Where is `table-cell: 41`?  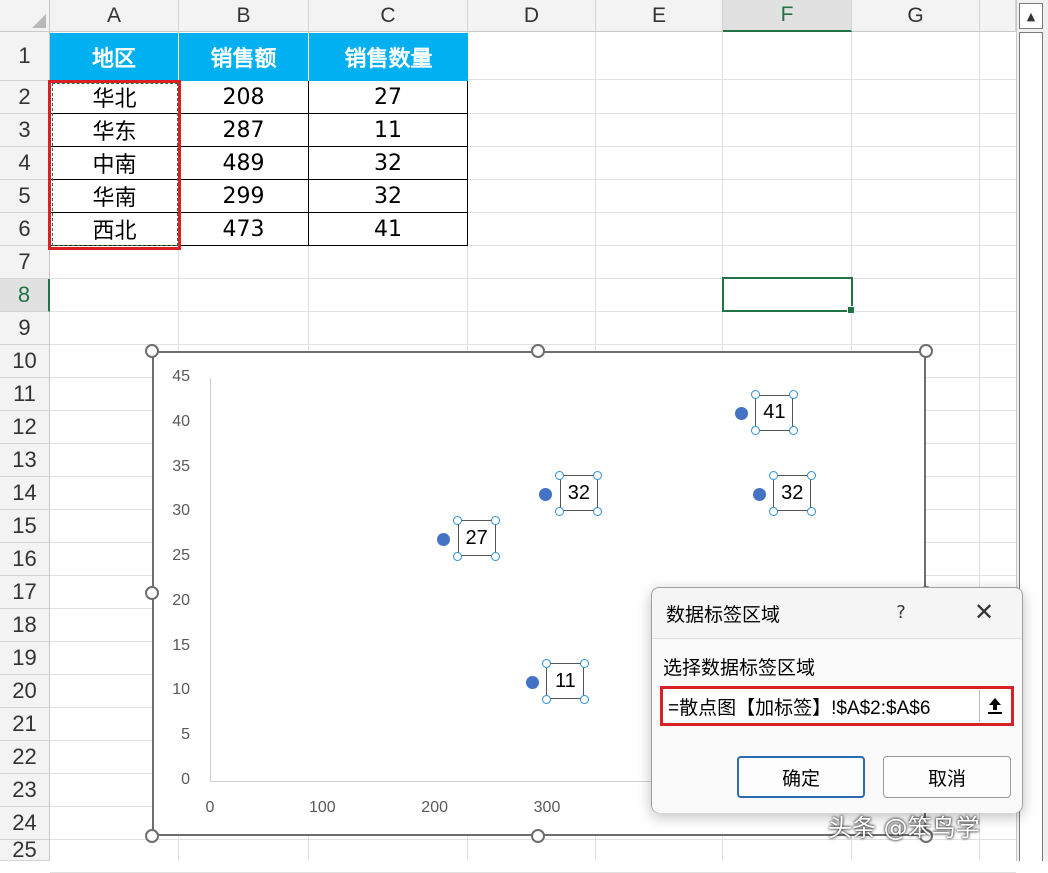 table-cell: 41 is located at coordinates (388, 229).